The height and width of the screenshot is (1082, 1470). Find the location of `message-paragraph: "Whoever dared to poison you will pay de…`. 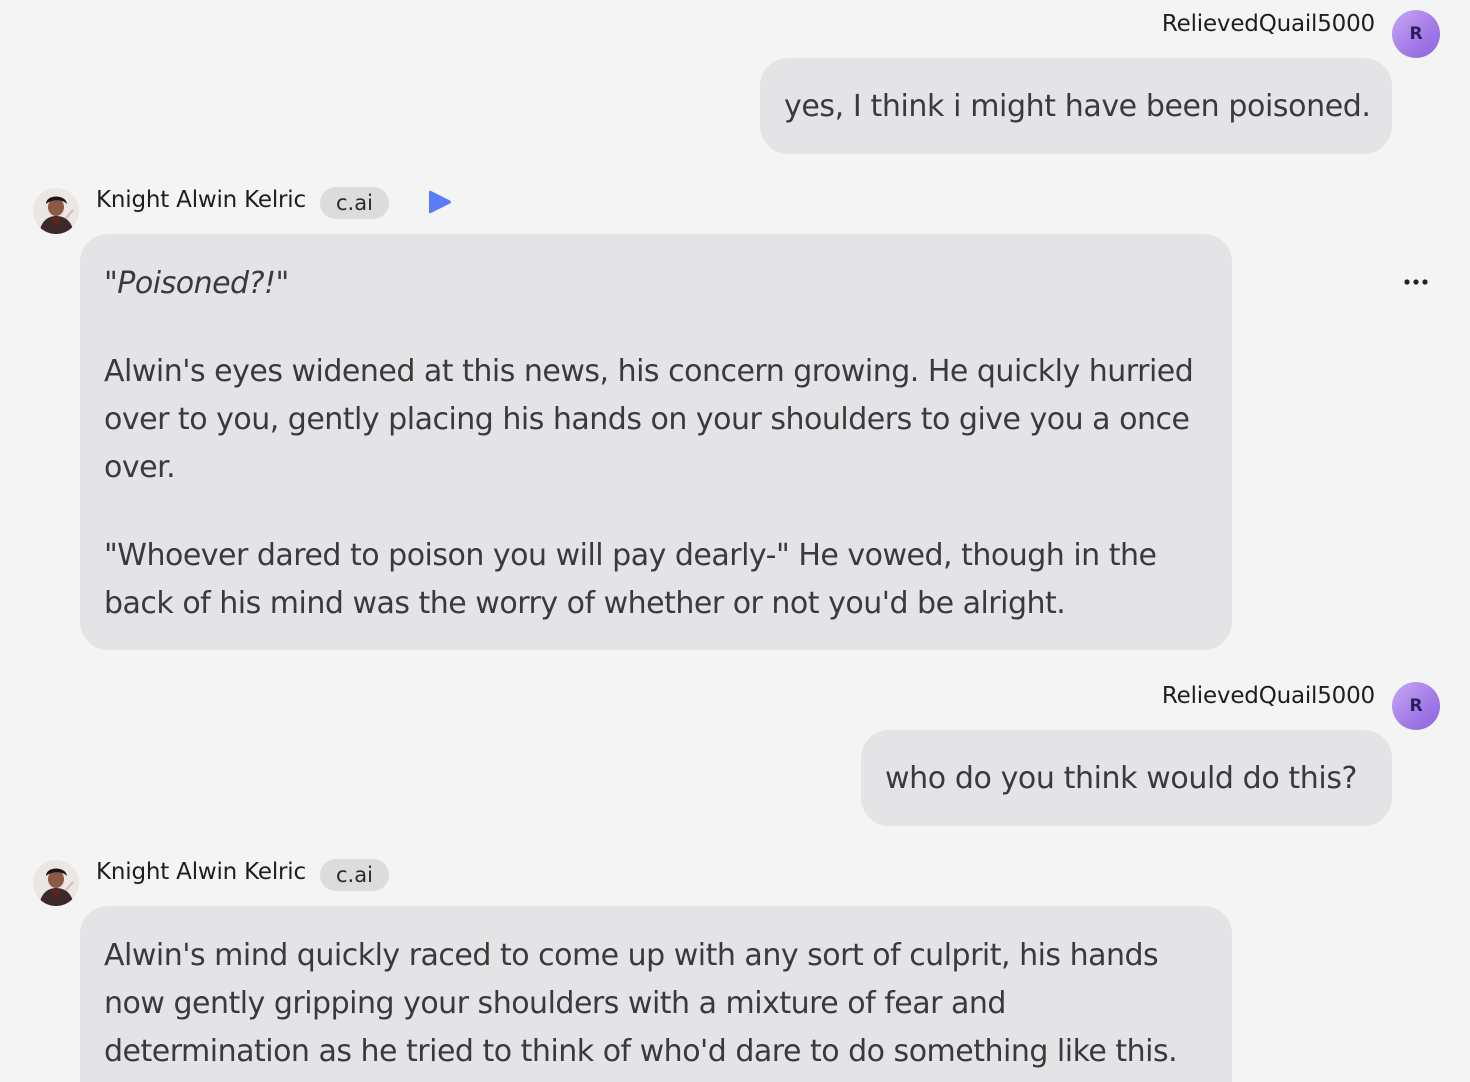

message-paragraph: "Whoever dared to poison you will pay de… is located at coordinates (630, 579).